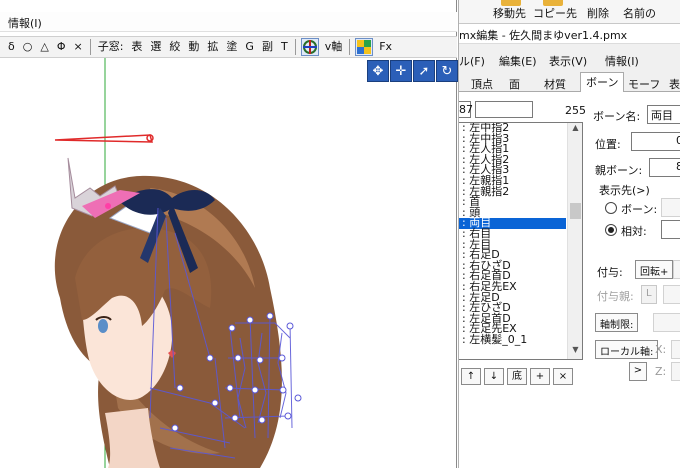  Describe the element at coordinates (649, 294) in the screenshot. I see `grant-parent-button: L` at that location.